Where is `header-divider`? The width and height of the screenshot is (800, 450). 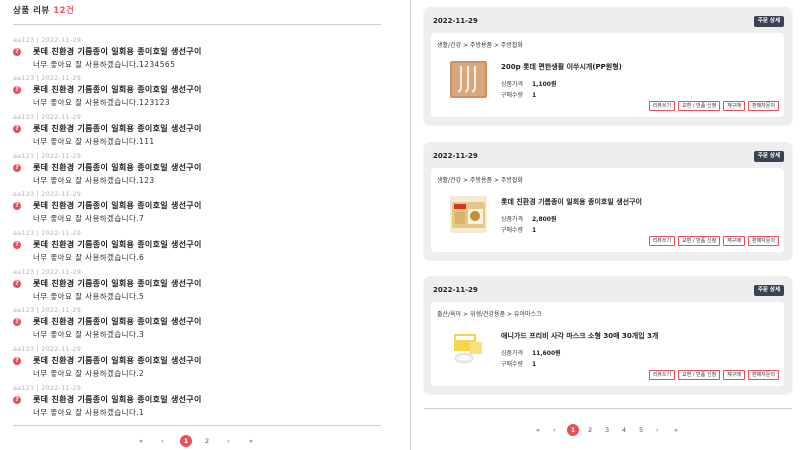 header-divider is located at coordinates (197, 24).